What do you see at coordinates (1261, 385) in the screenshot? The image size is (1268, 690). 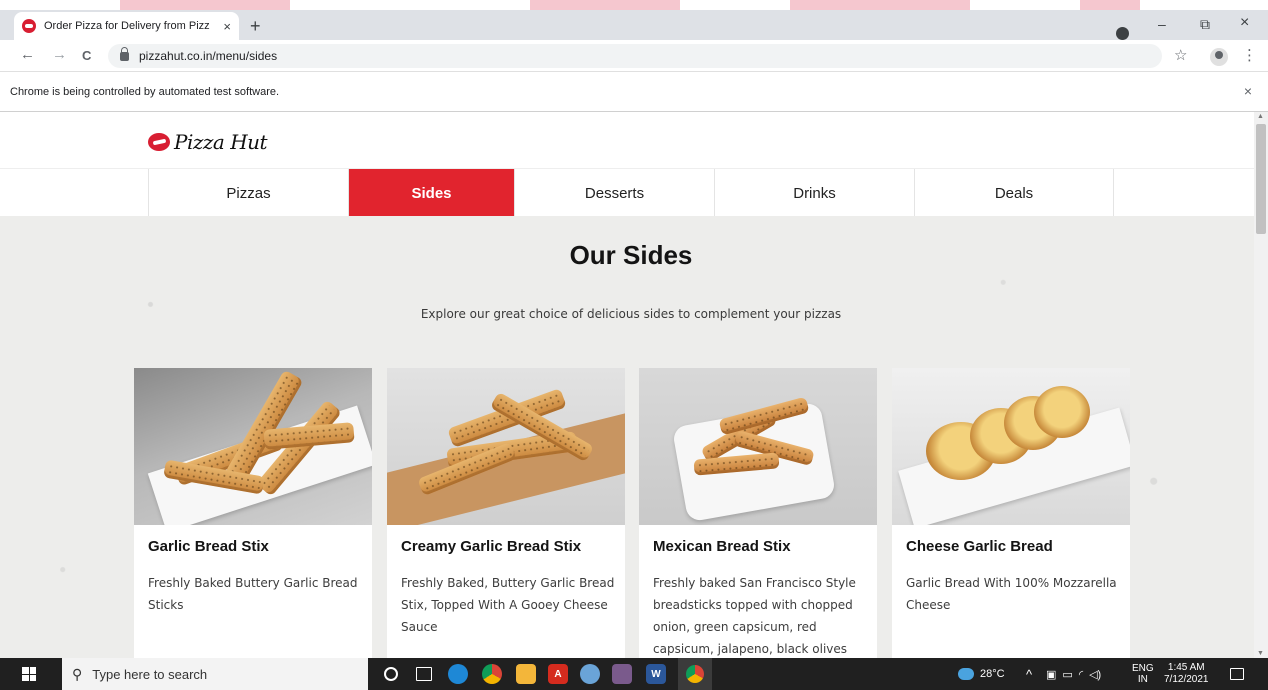 I see `page-scrollbar: ▲ ▼` at bounding box center [1261, 385].